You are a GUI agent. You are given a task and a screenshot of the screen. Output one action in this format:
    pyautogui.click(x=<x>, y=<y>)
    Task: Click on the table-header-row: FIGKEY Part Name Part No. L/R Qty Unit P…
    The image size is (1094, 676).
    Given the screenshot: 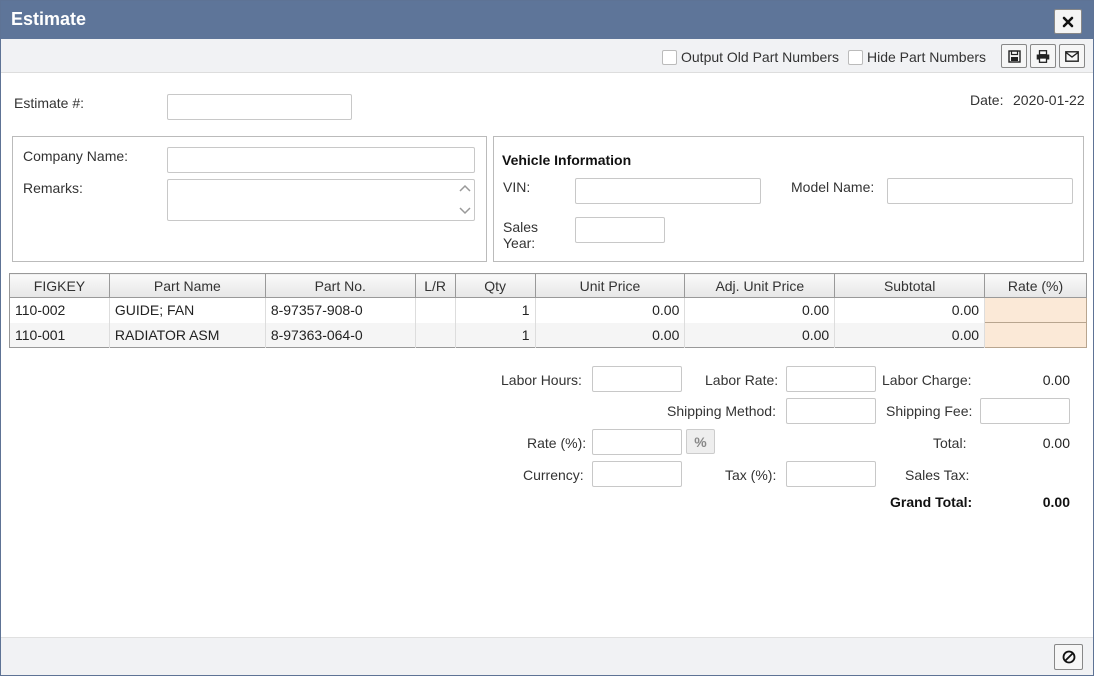 What is the action you would take?
    pyautogui.click(x=548, y=285)
    